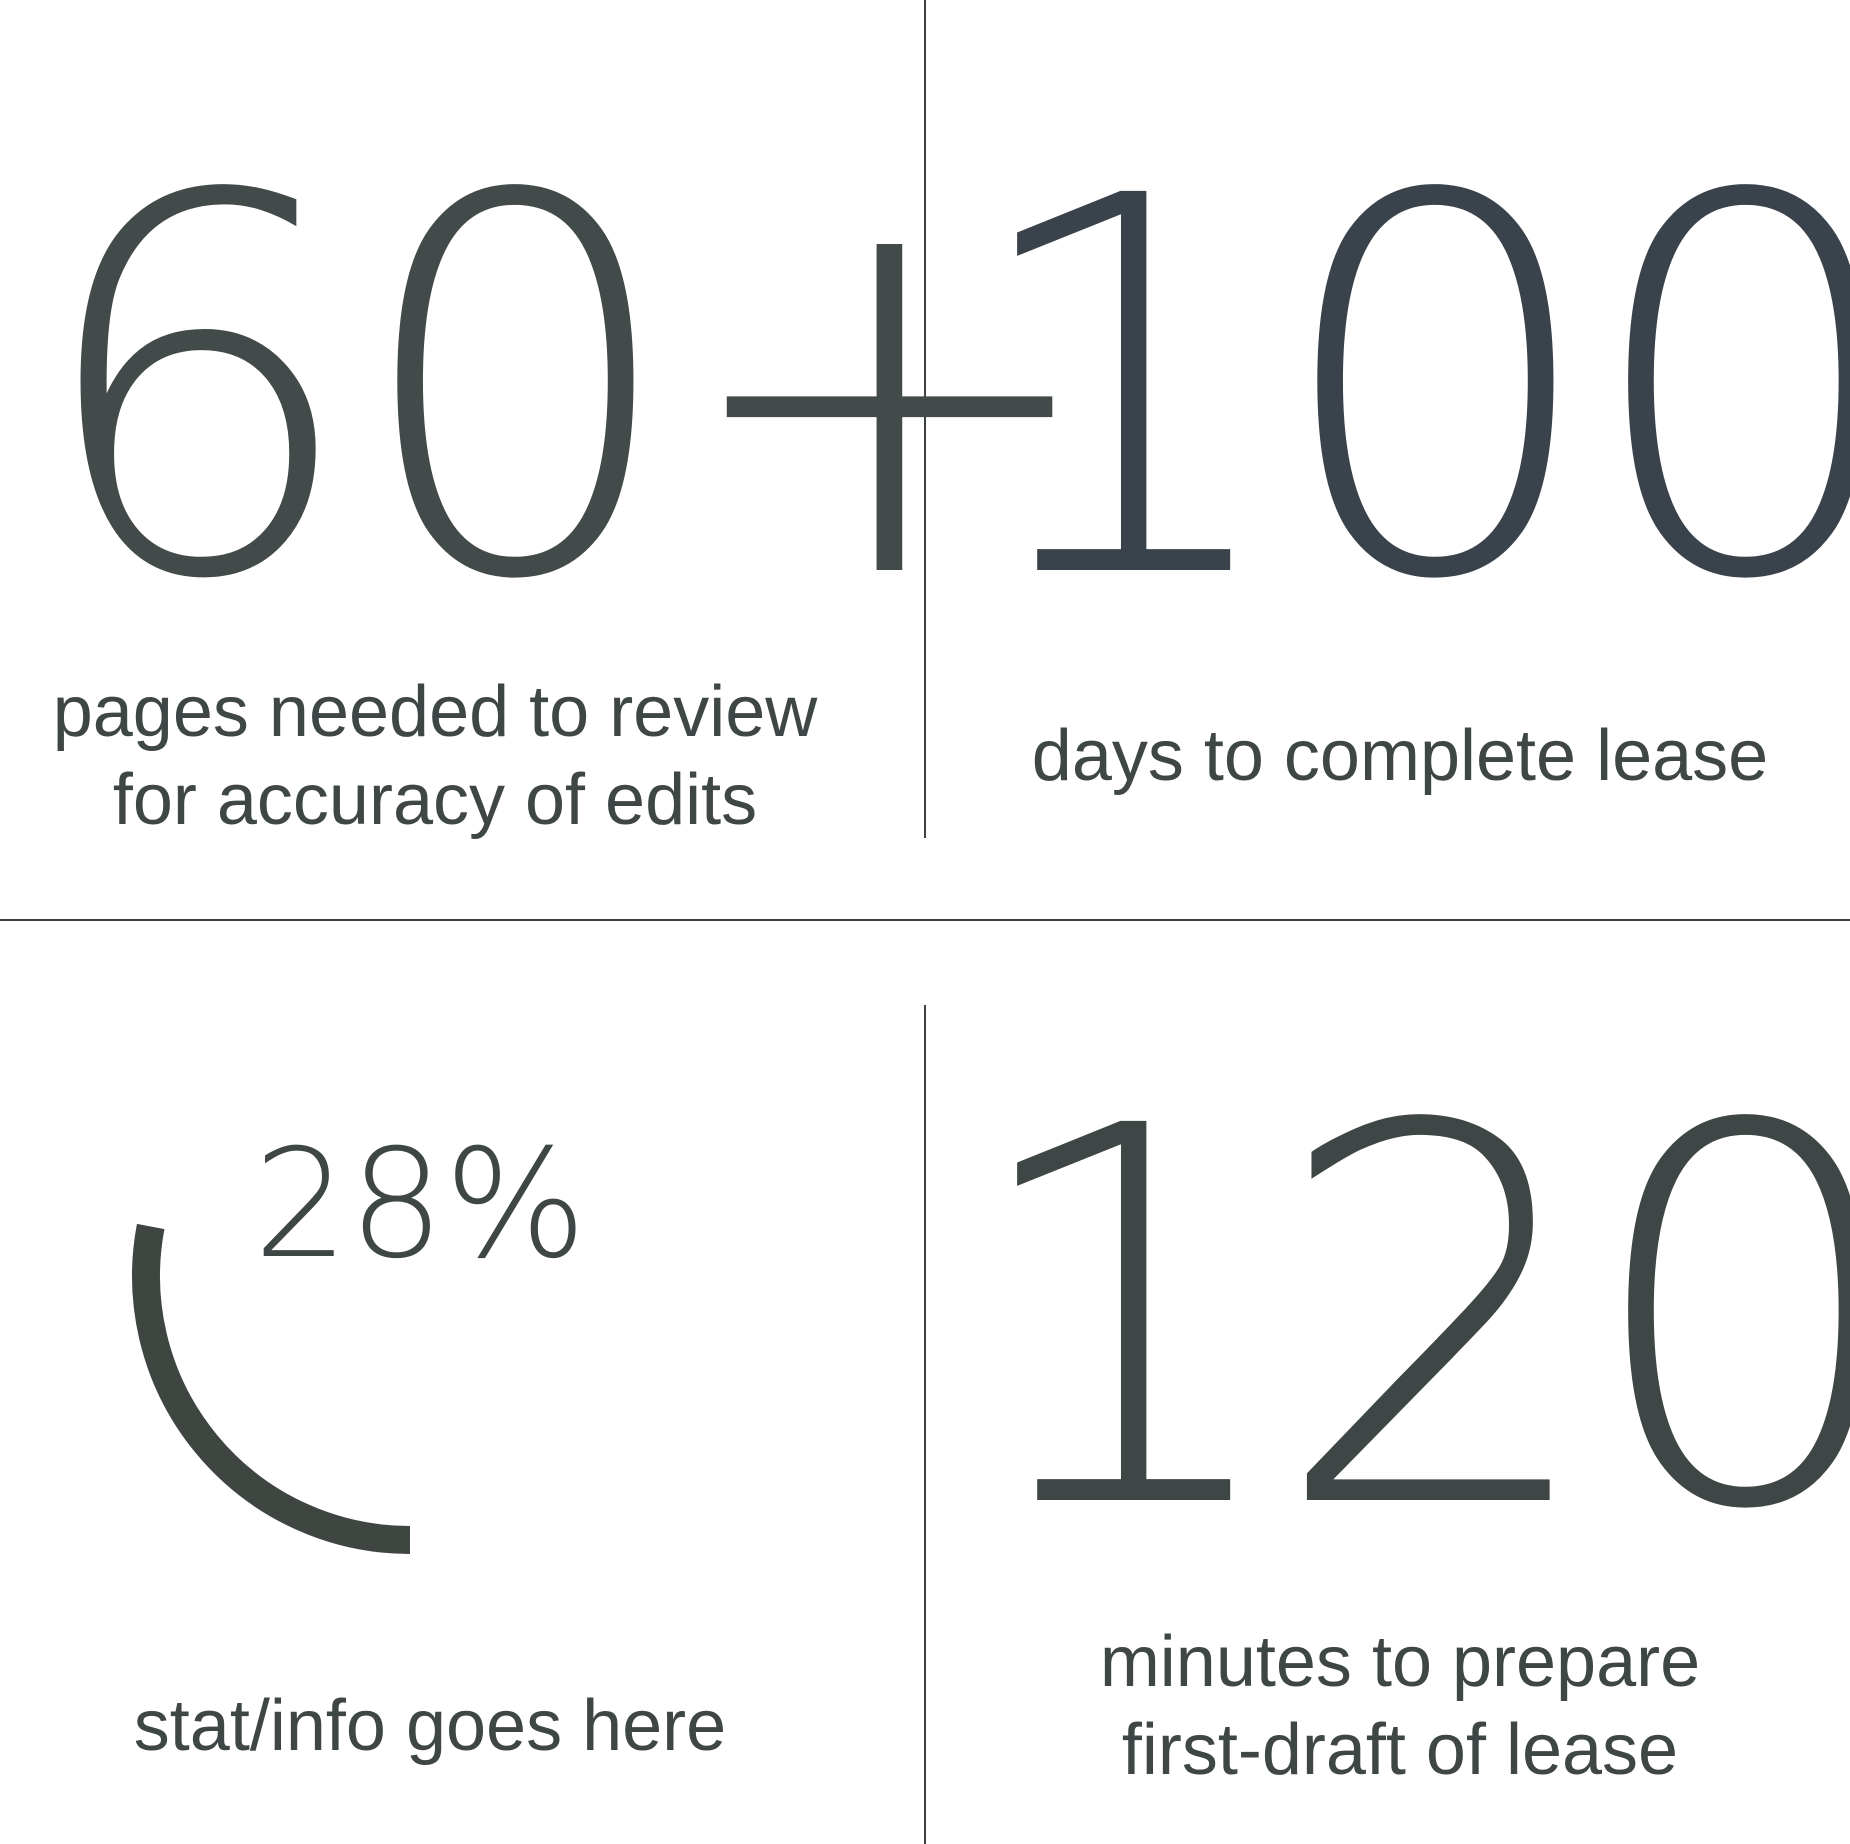 The width and height of the screenshot is (1850, 1844). Describe the element at coordinates (1400, 1662) in the screenshot. I see `stat-label-minutes-line1: minutes to prepare` at that location.